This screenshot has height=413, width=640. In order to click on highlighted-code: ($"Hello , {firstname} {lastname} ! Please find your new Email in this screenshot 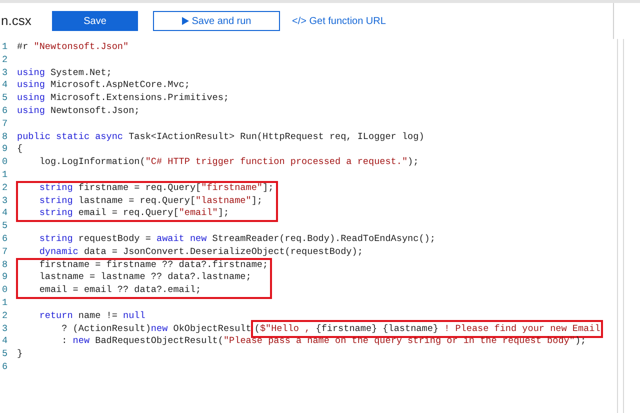, I will do `click(427, 329)`.